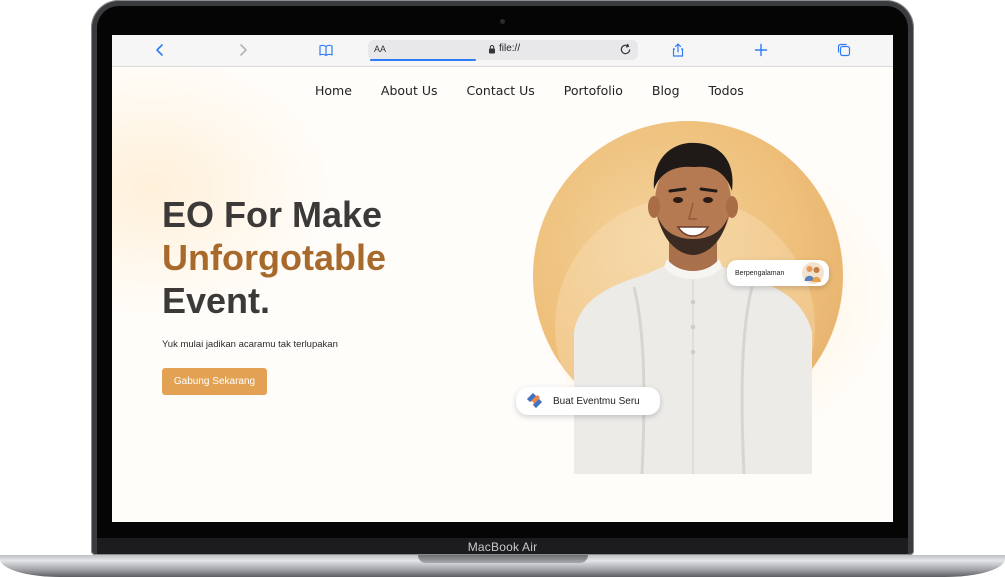 This screenshot has width=1005, height=577. Describe the element at coordinates (593, 90) in the screenshot. I see `nav-portofolio: Portofolio` at that location.